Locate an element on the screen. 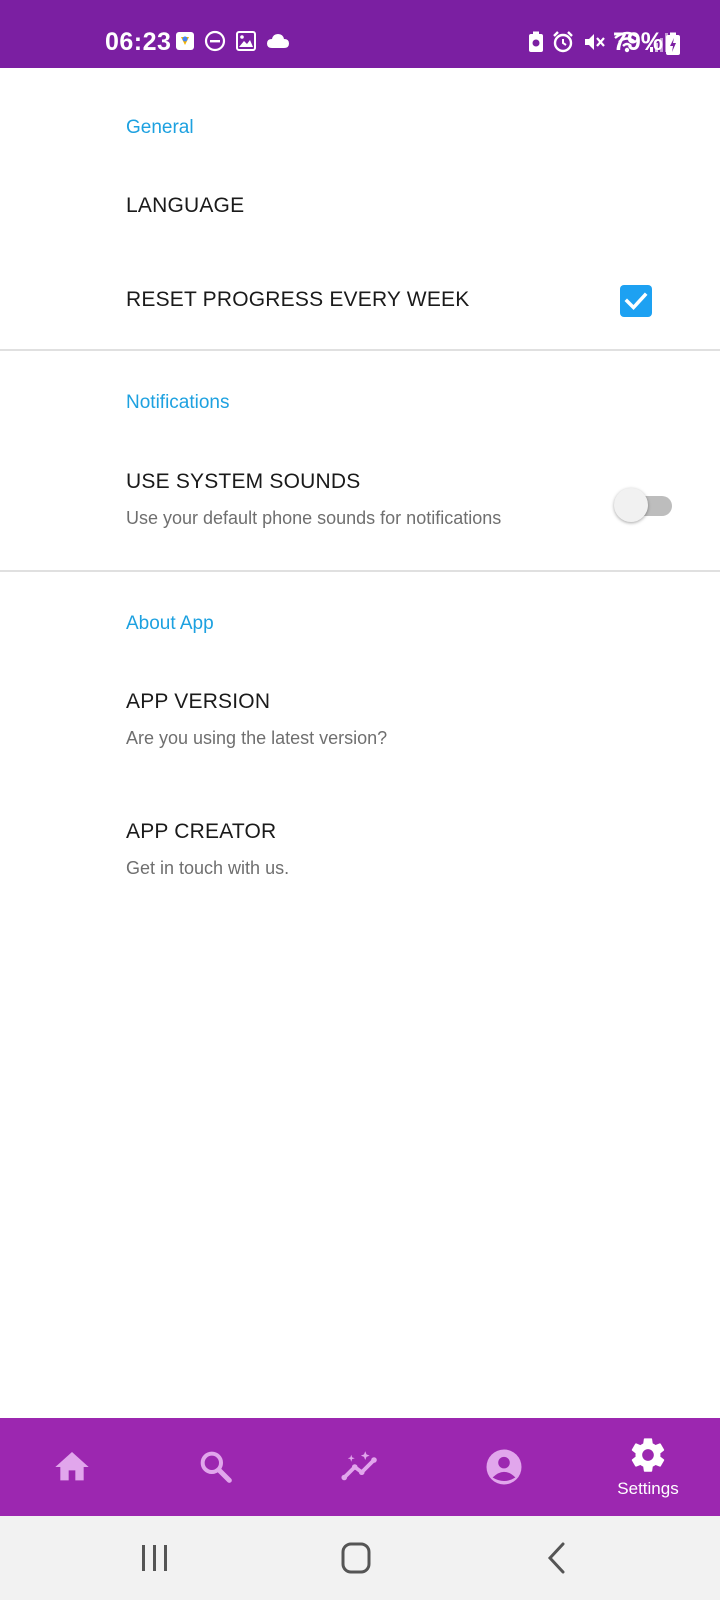  search-icon is located at coordinates (216, 1467).